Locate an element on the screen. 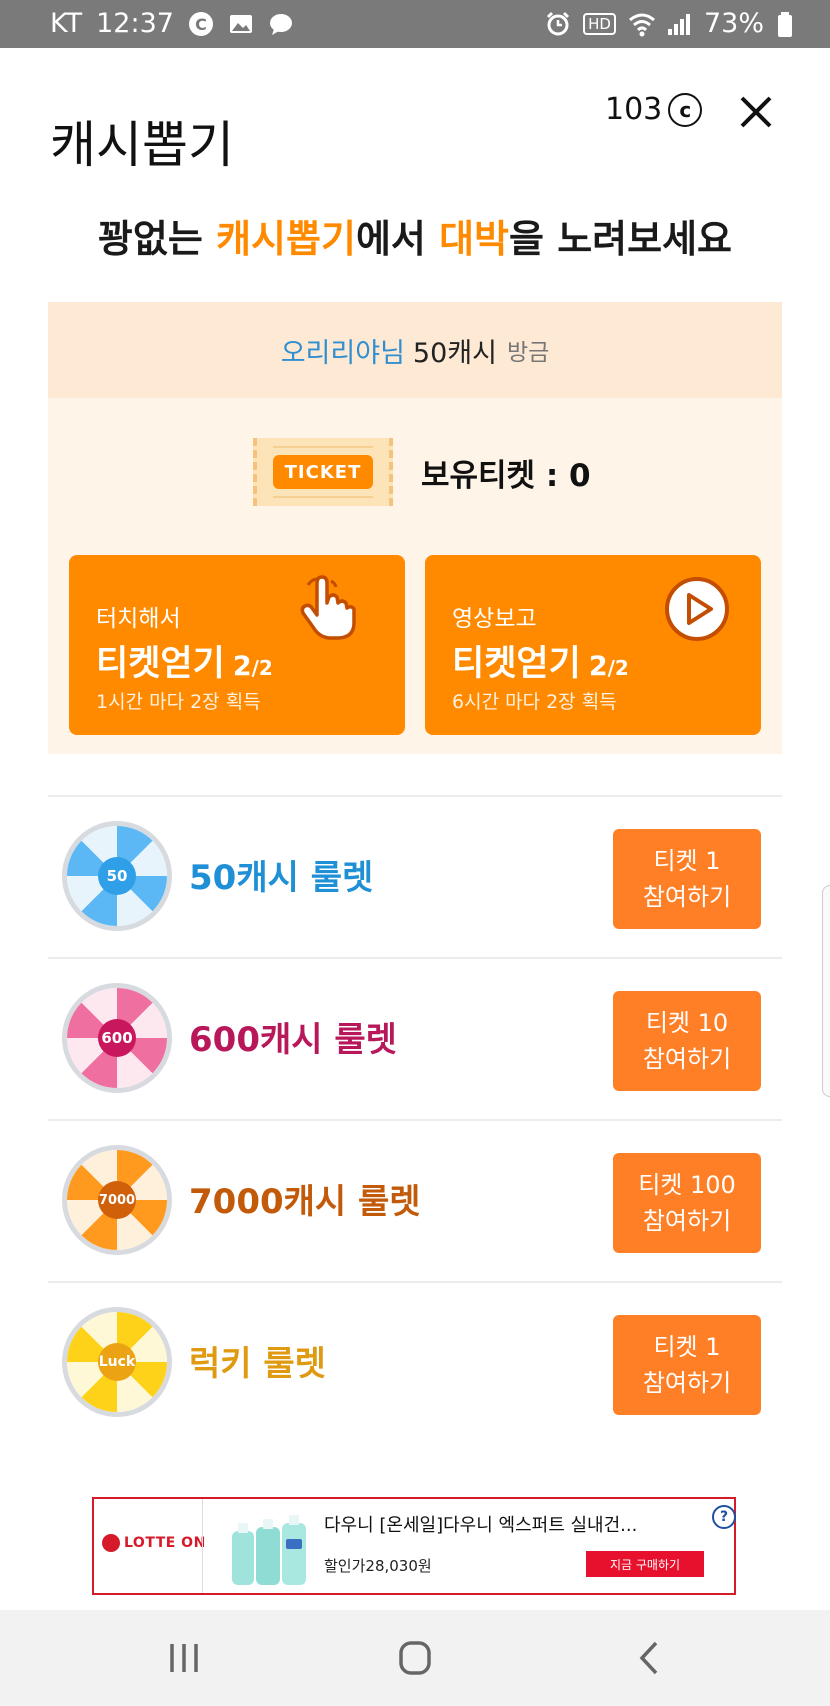 The height and width of the screenshot is (1706, 830). wheel-7000-icon: 7000 is located at coordinates (117, 1200).